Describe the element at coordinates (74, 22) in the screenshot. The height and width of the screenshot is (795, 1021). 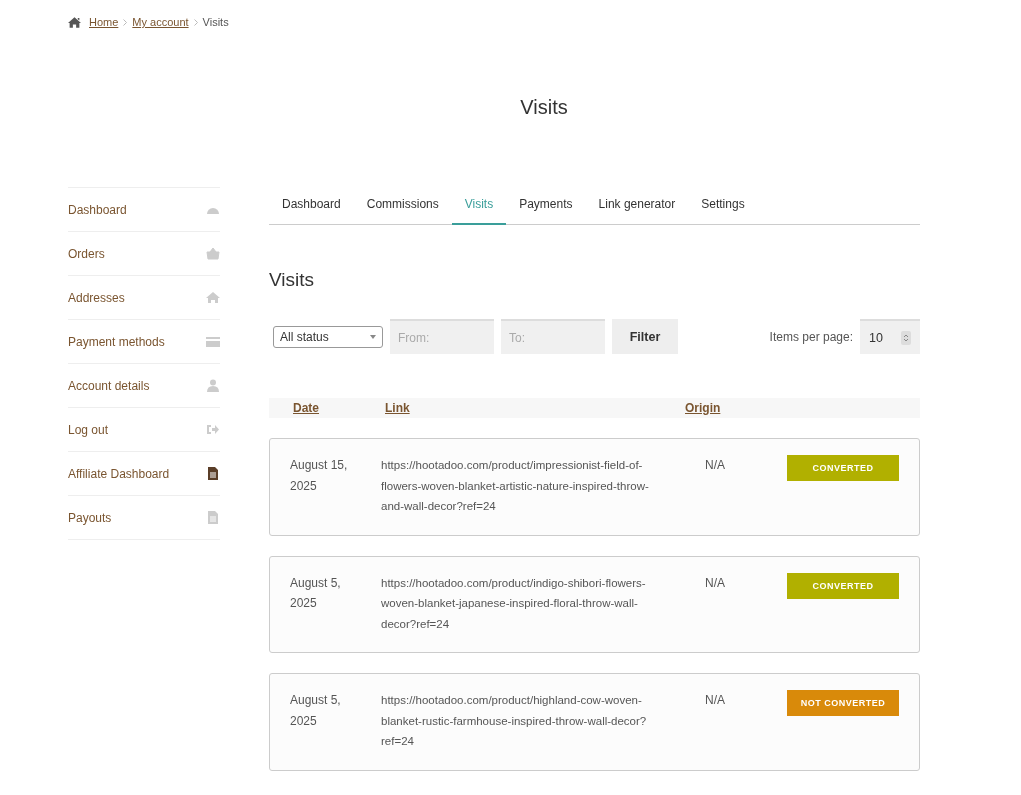
I see `home-icon` at that location.